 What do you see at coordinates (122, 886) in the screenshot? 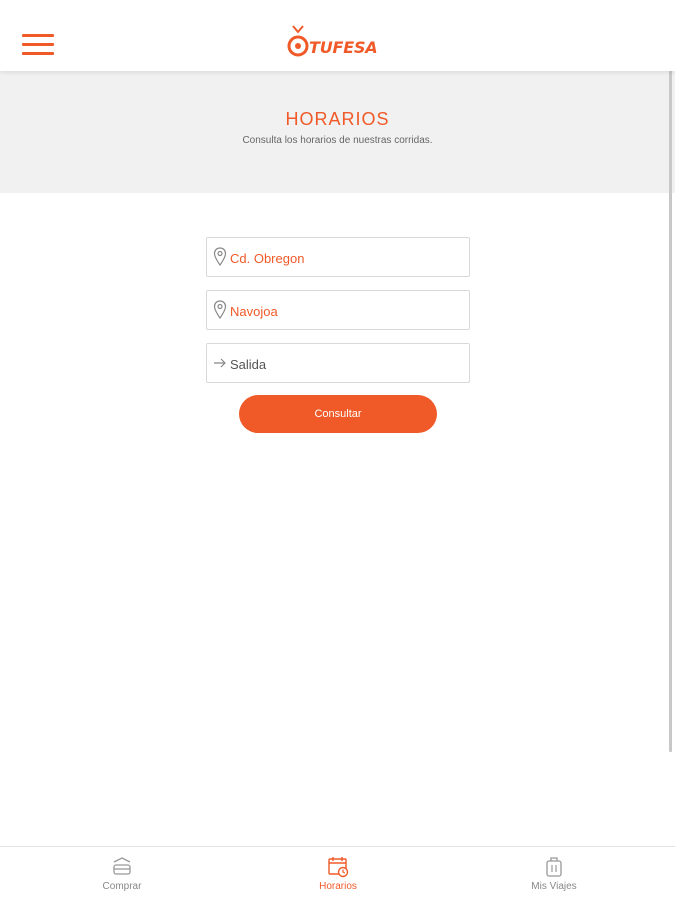
I see `nav-label-comprar: Comprar` at bounding box center [122, 886].